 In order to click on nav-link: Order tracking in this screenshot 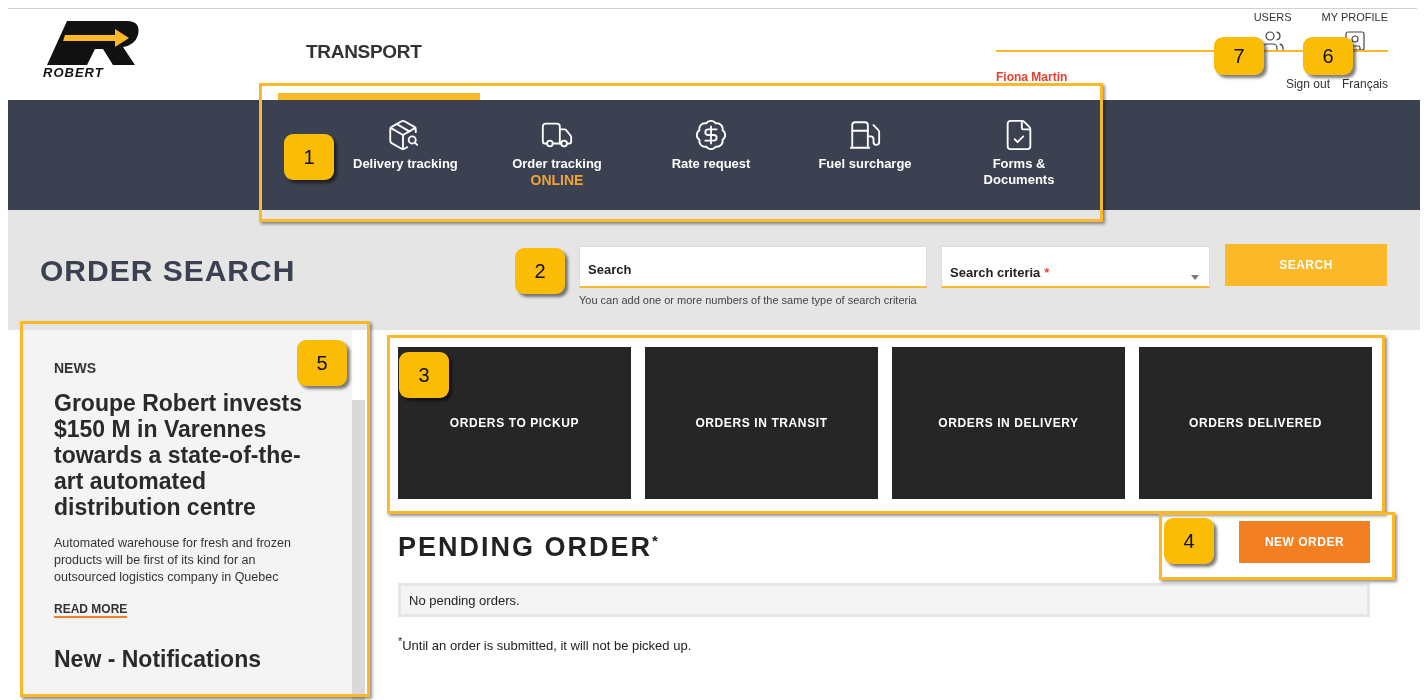, I will do `click(557, 164)`.